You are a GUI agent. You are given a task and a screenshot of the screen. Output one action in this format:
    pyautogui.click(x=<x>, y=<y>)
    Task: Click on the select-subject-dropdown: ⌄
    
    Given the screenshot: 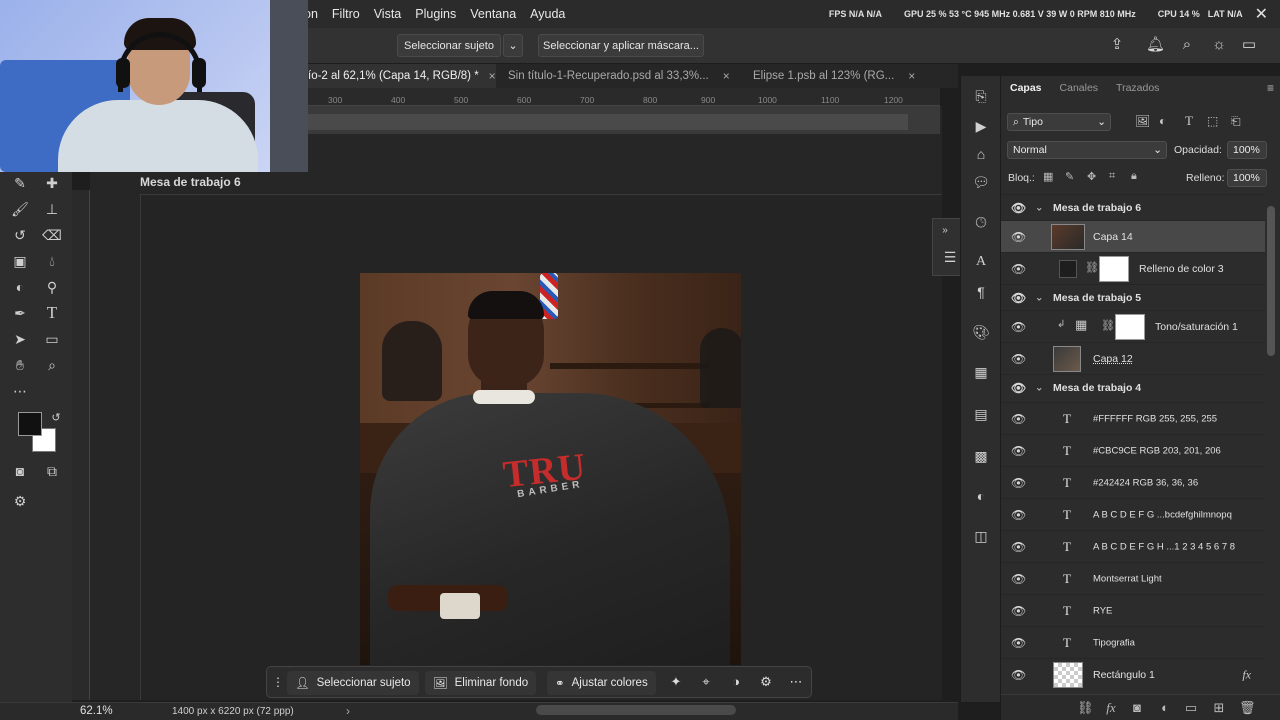 What is the action you would take?
    pyautogui.click(x=513, y=45)
    